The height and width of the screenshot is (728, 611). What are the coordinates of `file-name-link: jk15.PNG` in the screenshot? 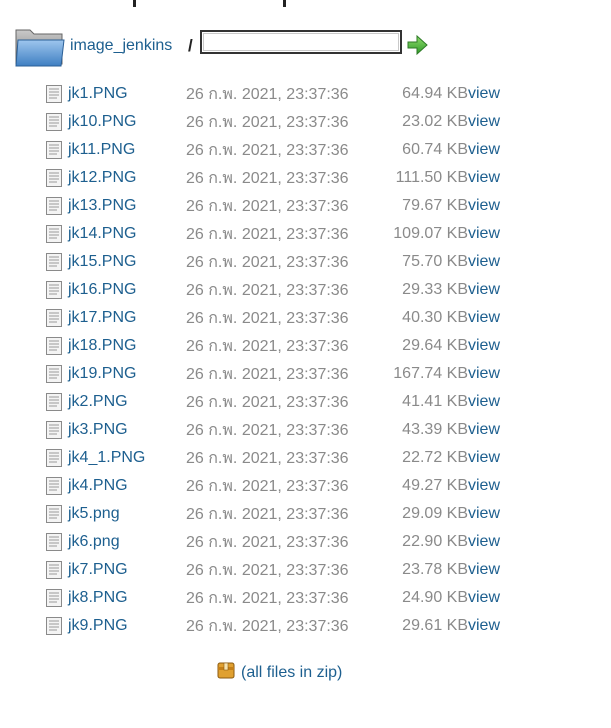 It's located at (102, 261).